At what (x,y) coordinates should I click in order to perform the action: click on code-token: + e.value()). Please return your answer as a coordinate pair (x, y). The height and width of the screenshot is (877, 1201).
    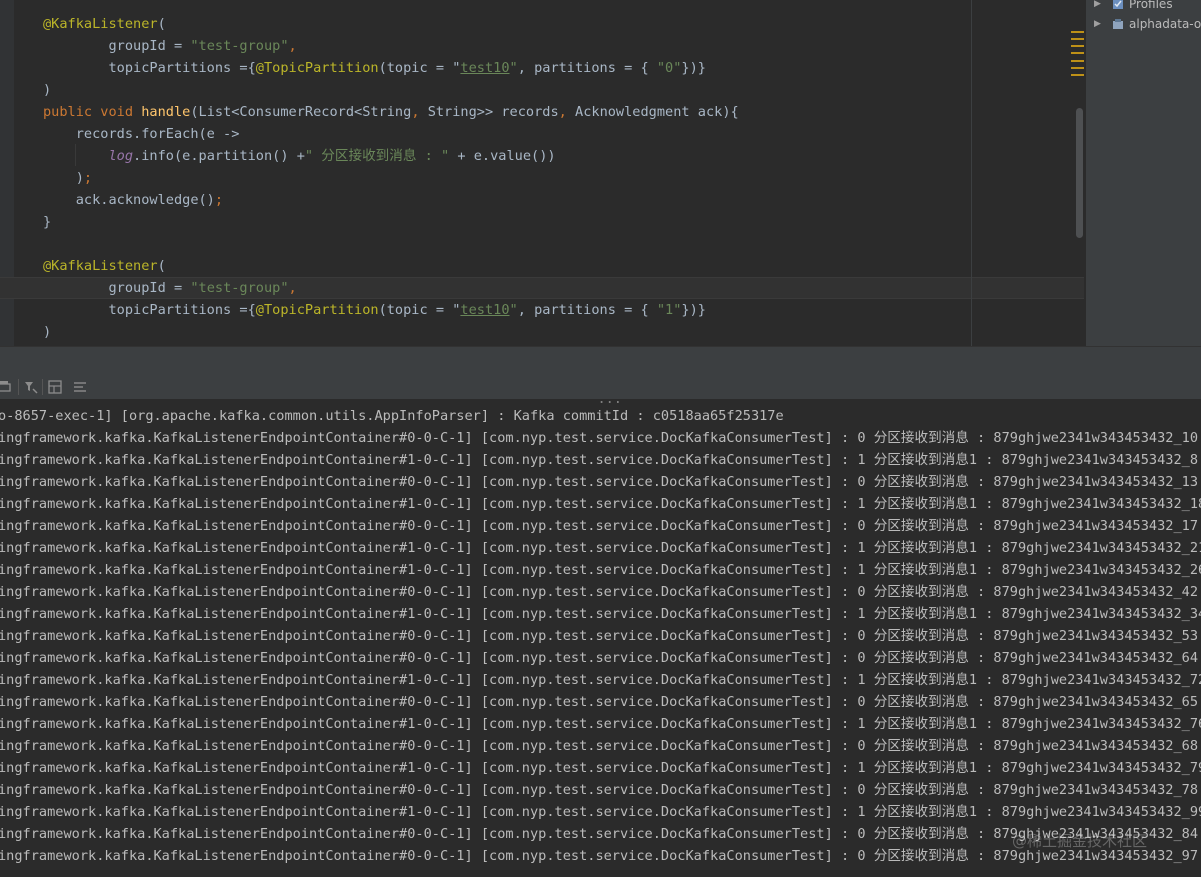
    Looking at the image, I should click on (502, 156).